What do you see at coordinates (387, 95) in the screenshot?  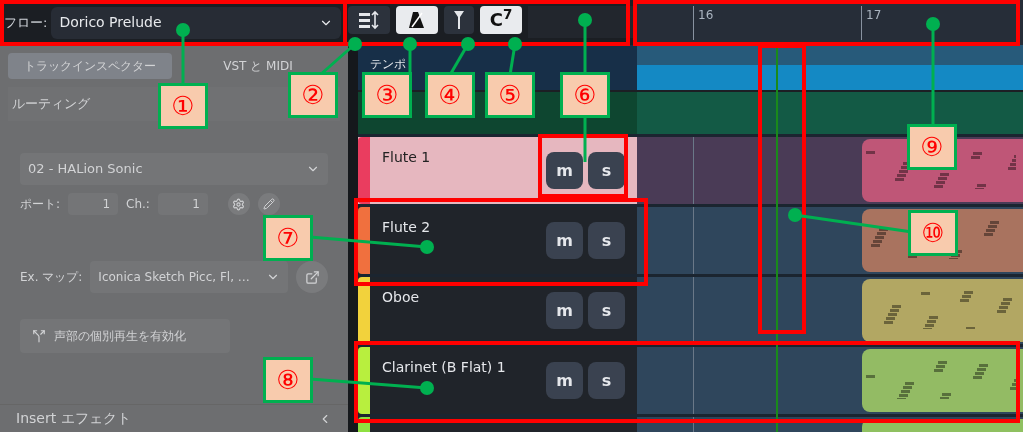 I see `callout-number: ③` at bounding box center [387, 95].